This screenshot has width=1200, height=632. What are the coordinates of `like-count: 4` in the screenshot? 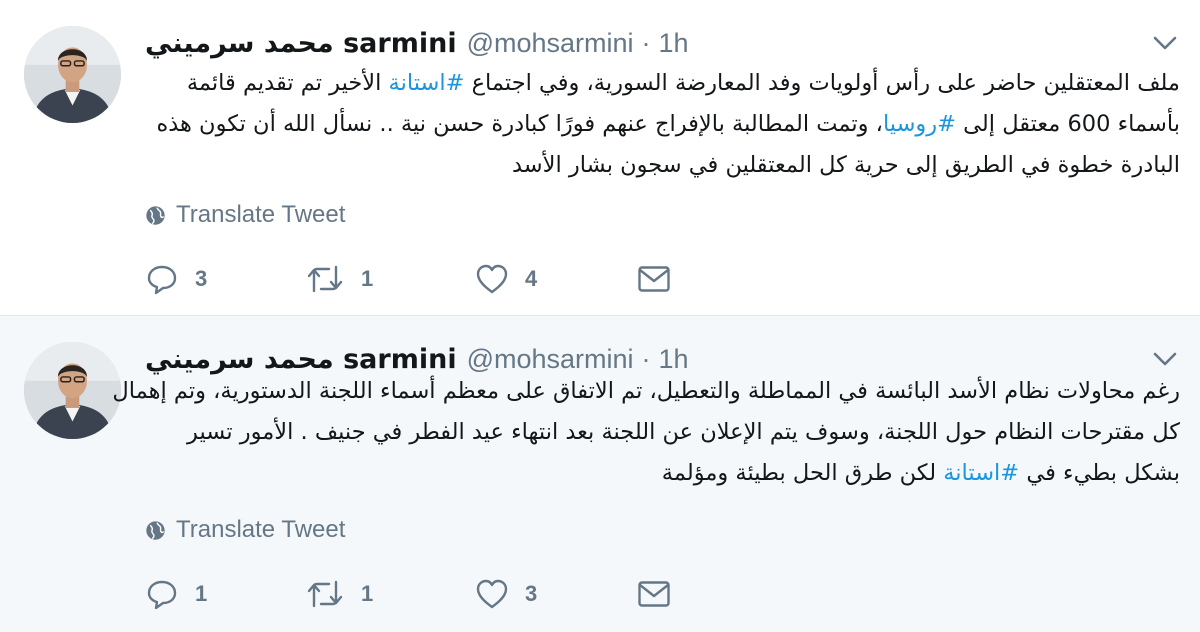 It's located at (531, 278).